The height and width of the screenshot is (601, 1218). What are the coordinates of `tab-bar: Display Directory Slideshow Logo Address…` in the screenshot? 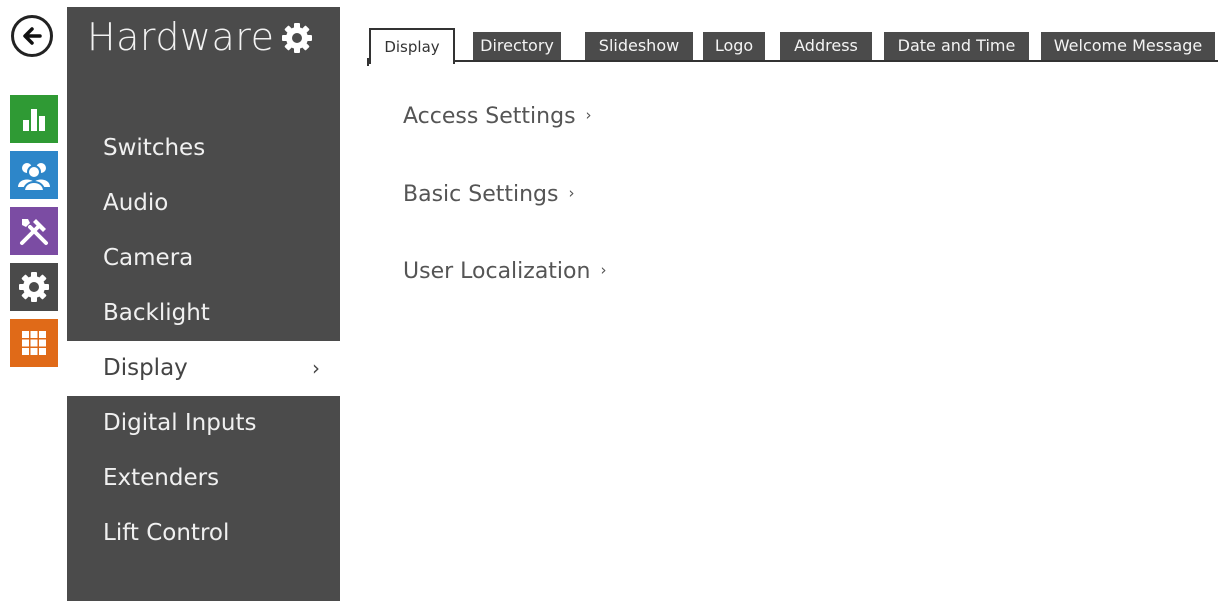 It's located at (786, 47).